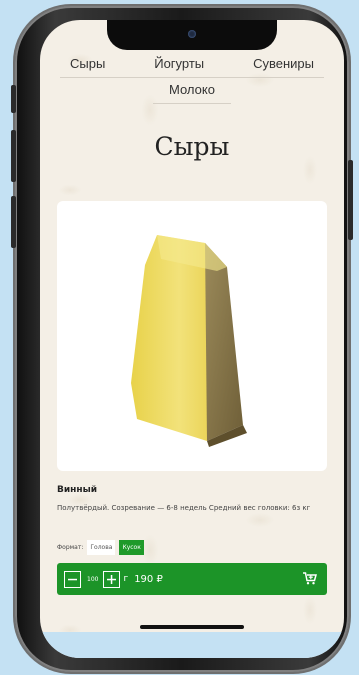 This screenshot has width=359, height=675. I want to click on format-option-piece: Кусок, so click(131, 547).